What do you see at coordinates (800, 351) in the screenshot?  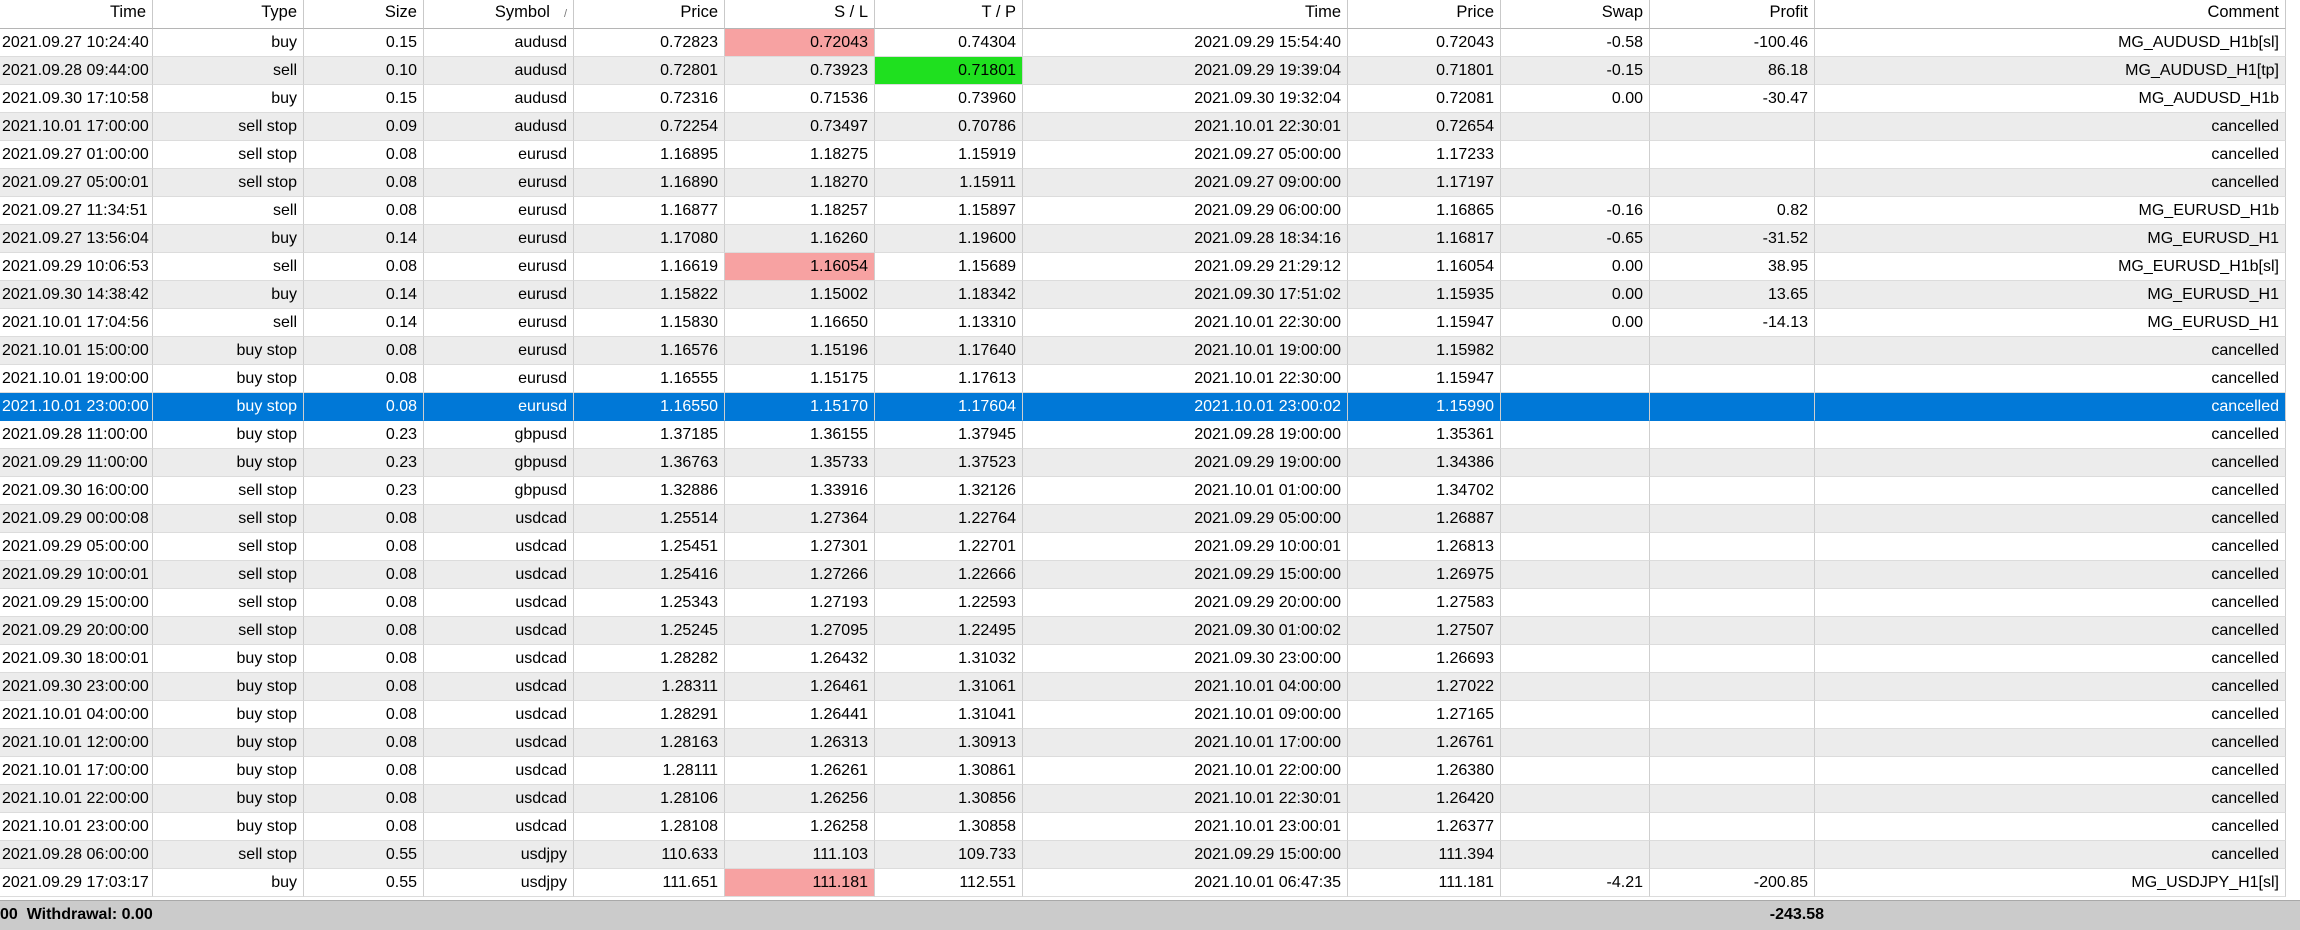 I see `cell-stop-loss: 1.15196` at bounding box center [800, 351].